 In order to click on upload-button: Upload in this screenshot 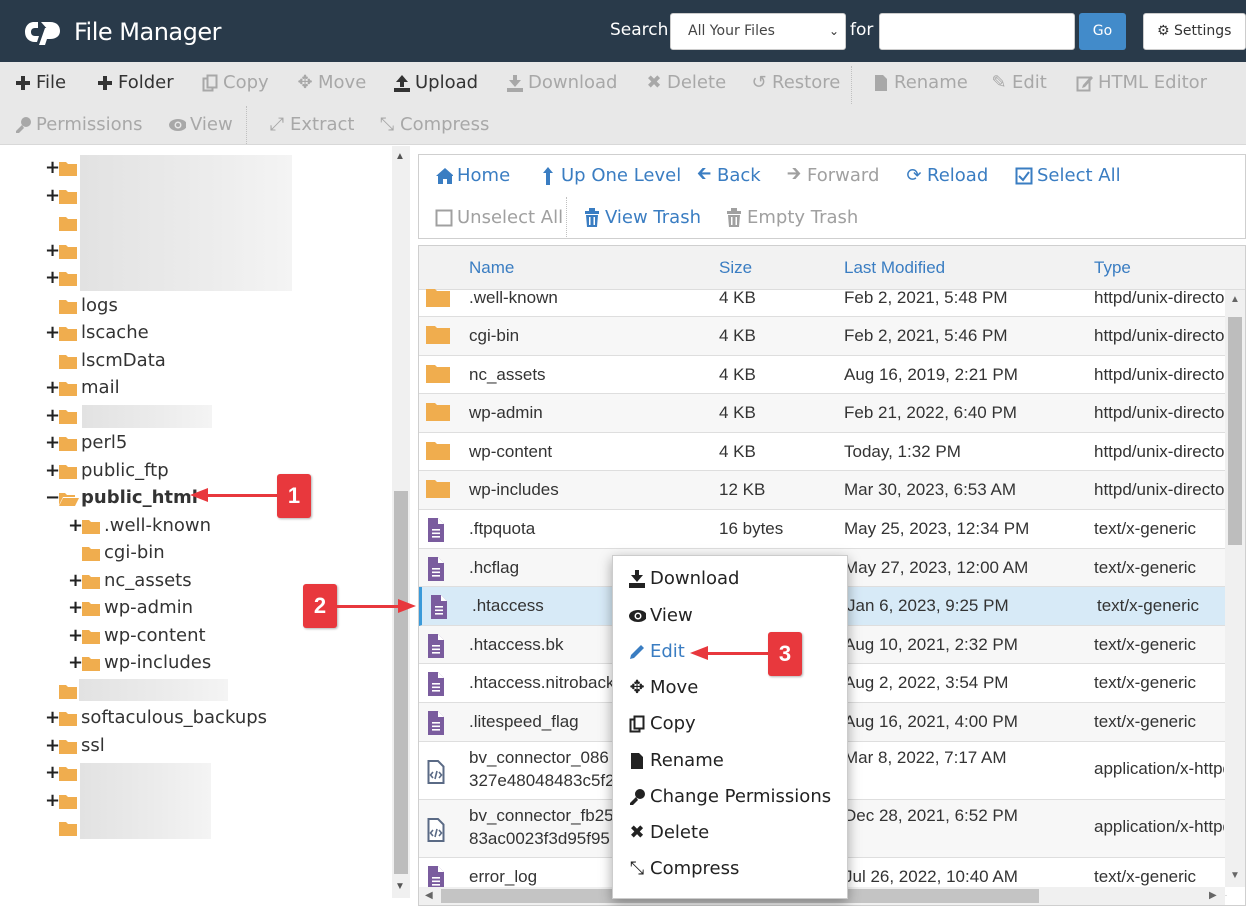, I will do `click(435, 82)`.